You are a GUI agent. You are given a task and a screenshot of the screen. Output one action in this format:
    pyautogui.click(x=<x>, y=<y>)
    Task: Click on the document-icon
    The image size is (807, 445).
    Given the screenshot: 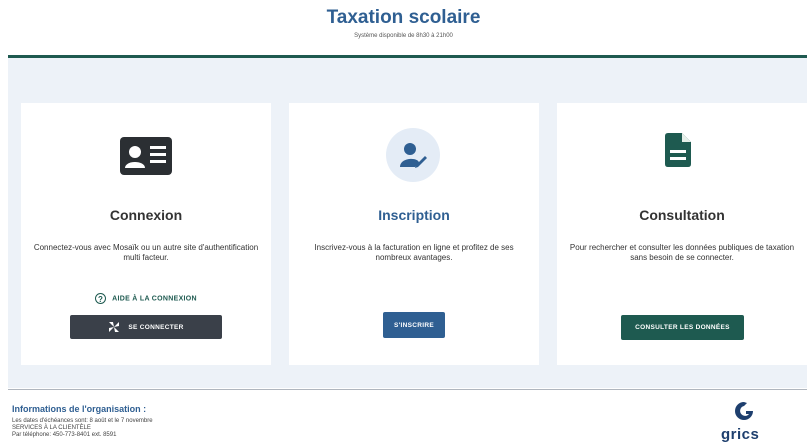 What is the action you would take?
    pyautogui.click(x=678, y=150)
    